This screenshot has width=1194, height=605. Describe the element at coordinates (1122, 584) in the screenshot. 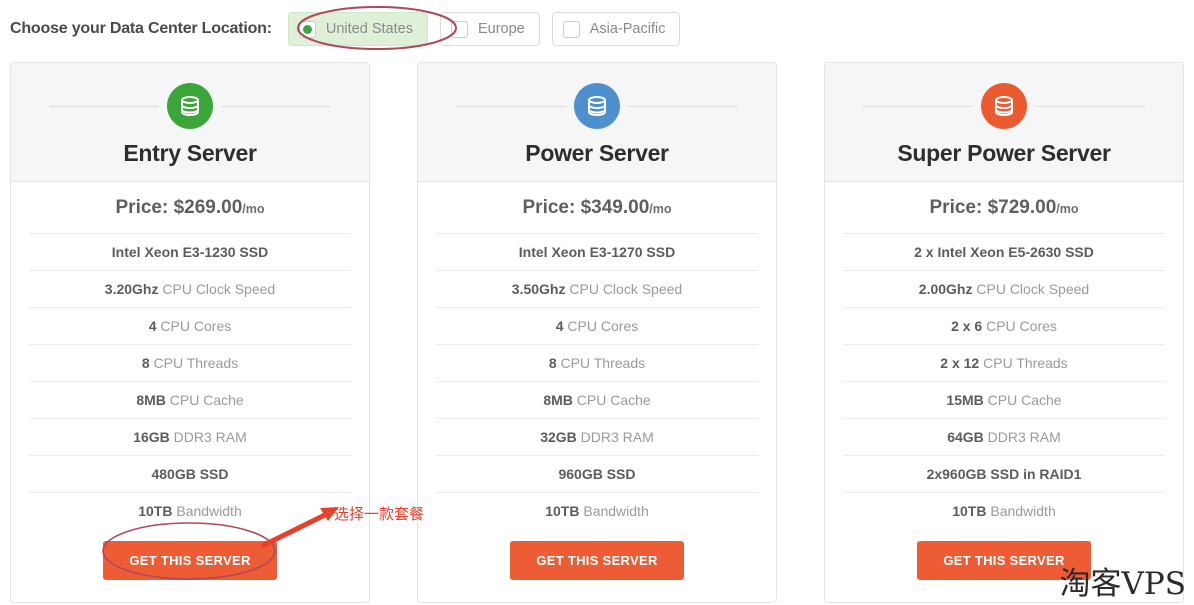

I see `site-watermark: 淘客VPS` at that location.